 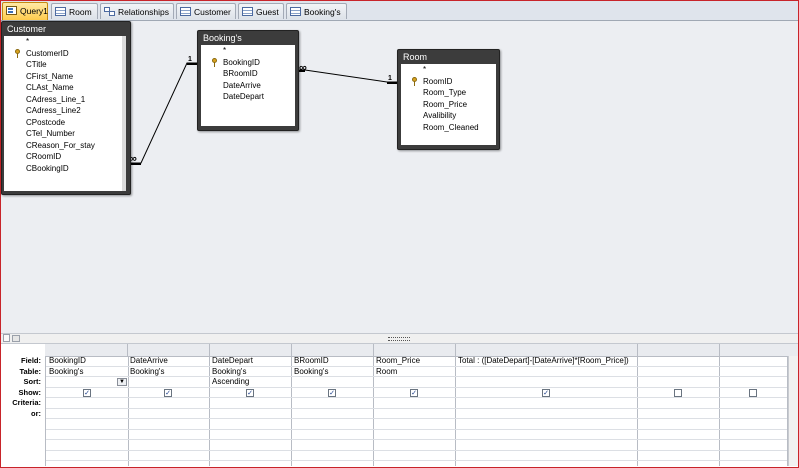 I want to click on field-item: CBookingID, so click(x=65, y=169).